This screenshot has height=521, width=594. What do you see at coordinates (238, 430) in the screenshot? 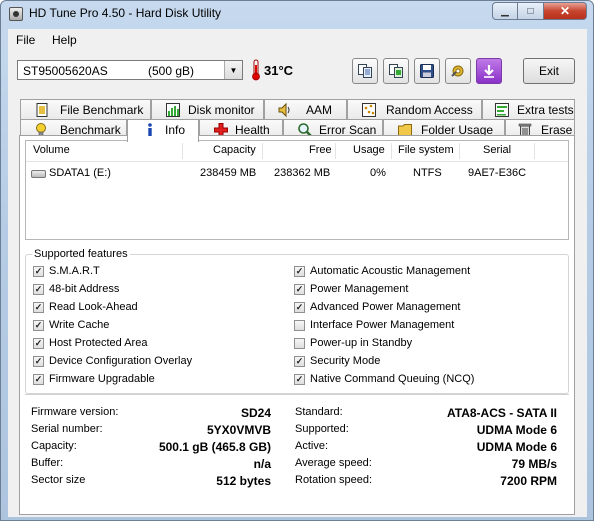
I see `info-value: 5YX0VMVB` at bounding box center [238, 430].